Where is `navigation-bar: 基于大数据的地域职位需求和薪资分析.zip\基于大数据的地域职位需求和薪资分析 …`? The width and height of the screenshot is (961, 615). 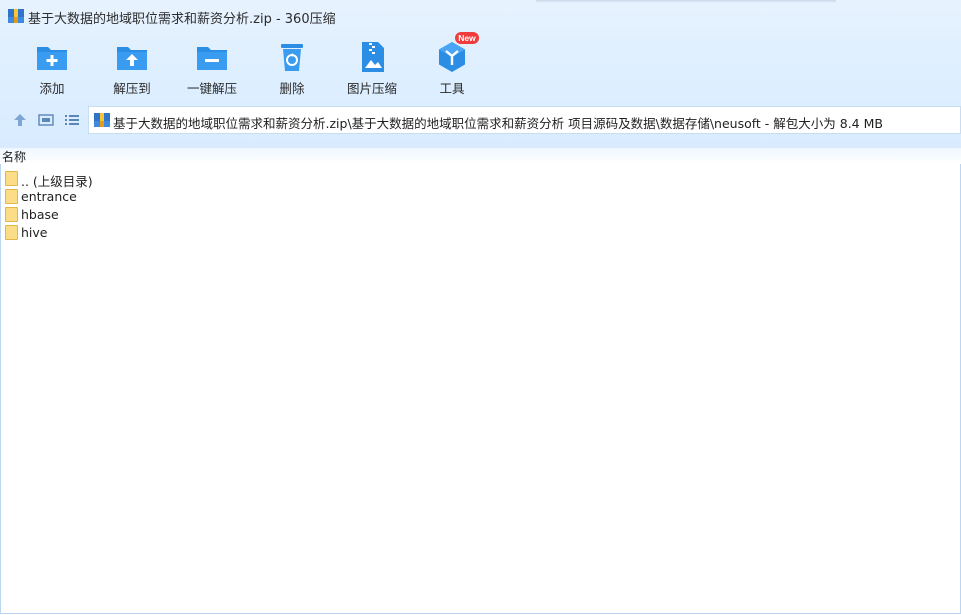
navigation-bar: 基于大数据的地域职位需求和薪资分析.zip\基于大数据的地域职位需求和薪资分析 … is located at coordinates (480, 121).